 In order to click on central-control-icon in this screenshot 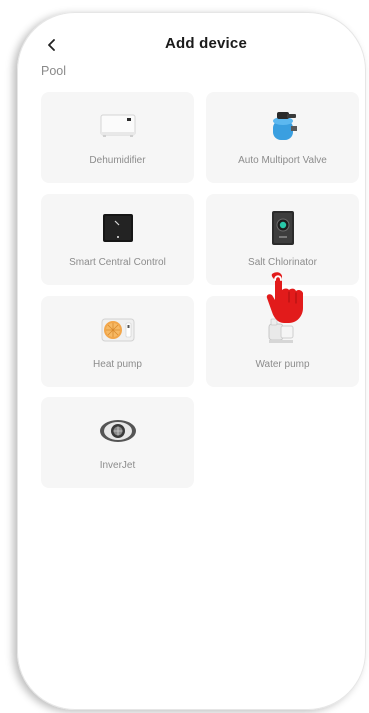, I will do `click(117, 228)`.